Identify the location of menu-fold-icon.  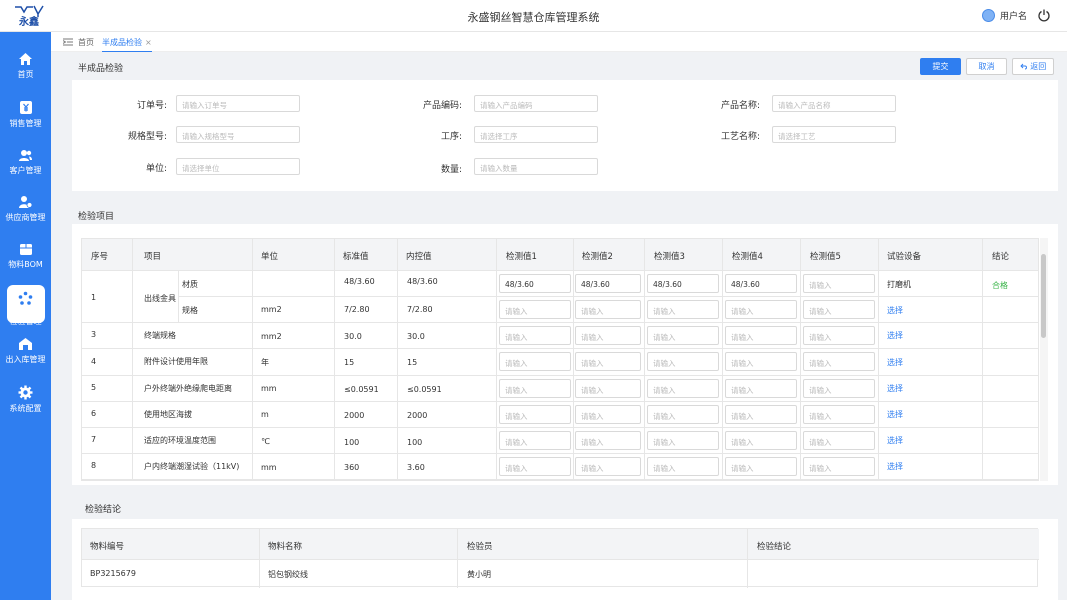
(68, 42).